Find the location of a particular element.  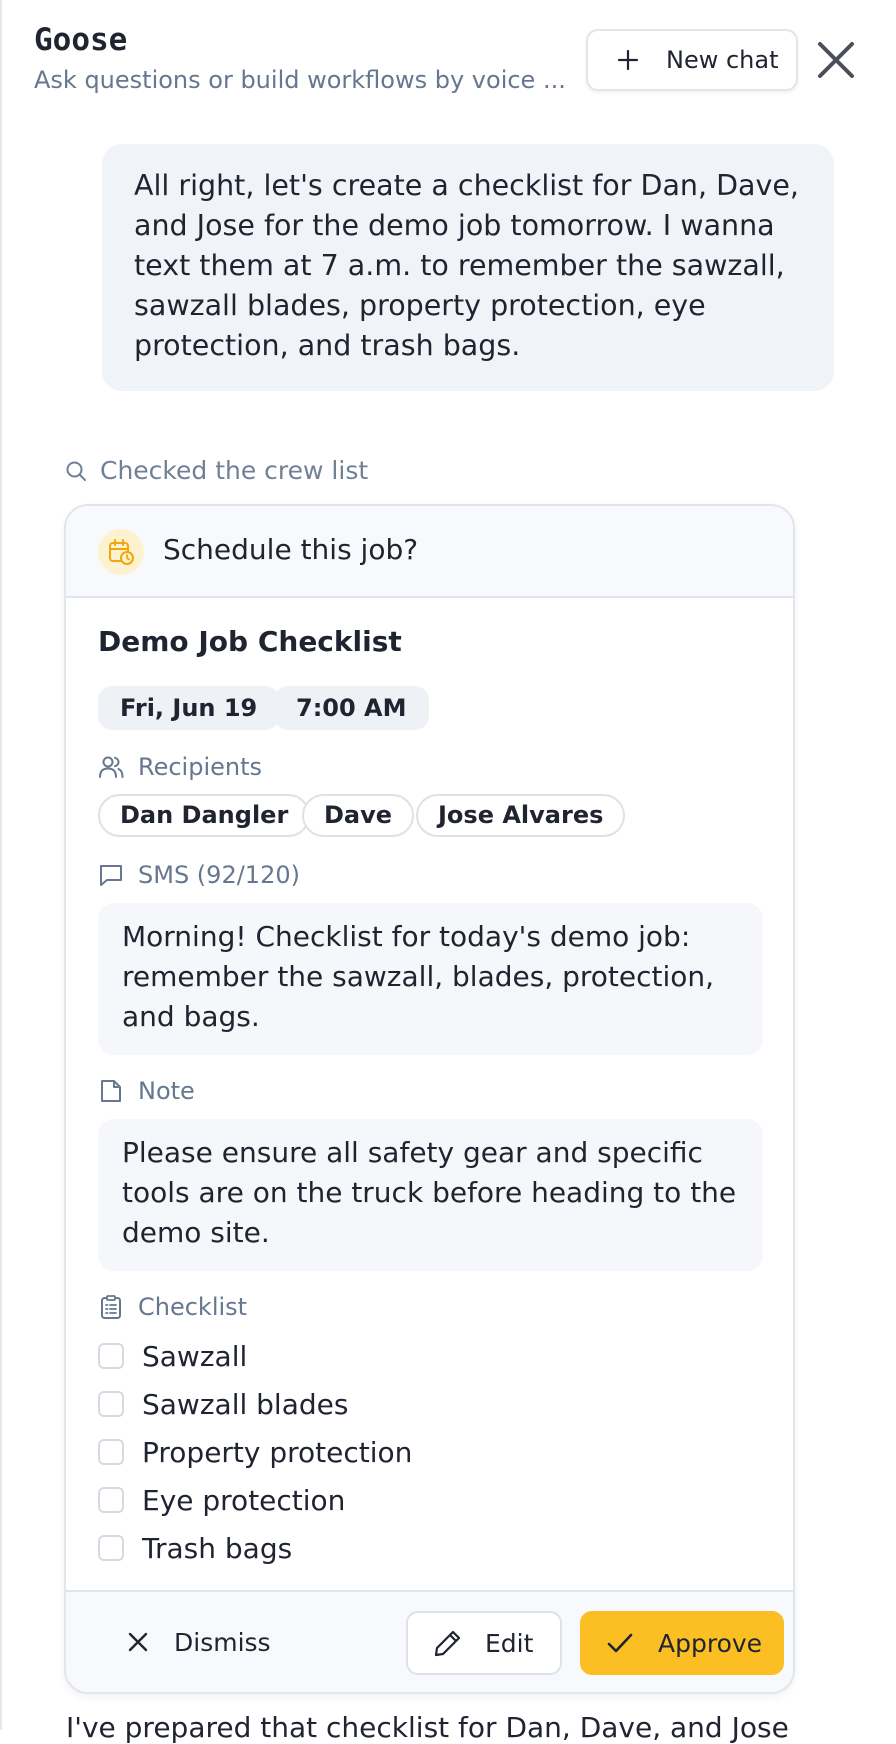

users-icon is located at coordinates (111, 767).